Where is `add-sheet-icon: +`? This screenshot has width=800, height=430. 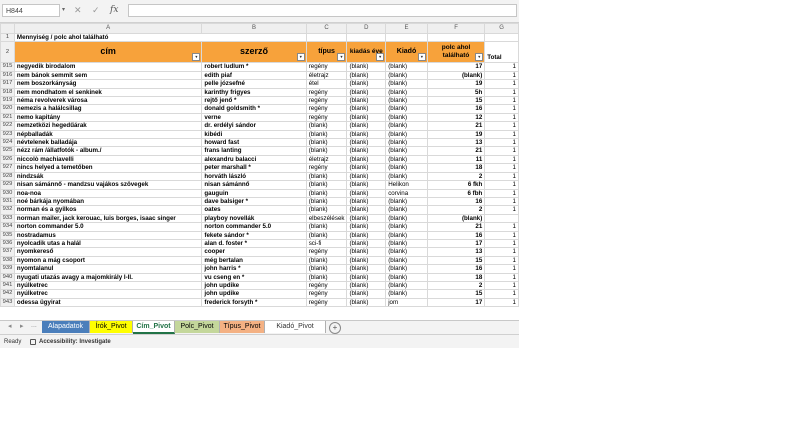
add-sheet-icon: + is located at coordinates (335, 328).